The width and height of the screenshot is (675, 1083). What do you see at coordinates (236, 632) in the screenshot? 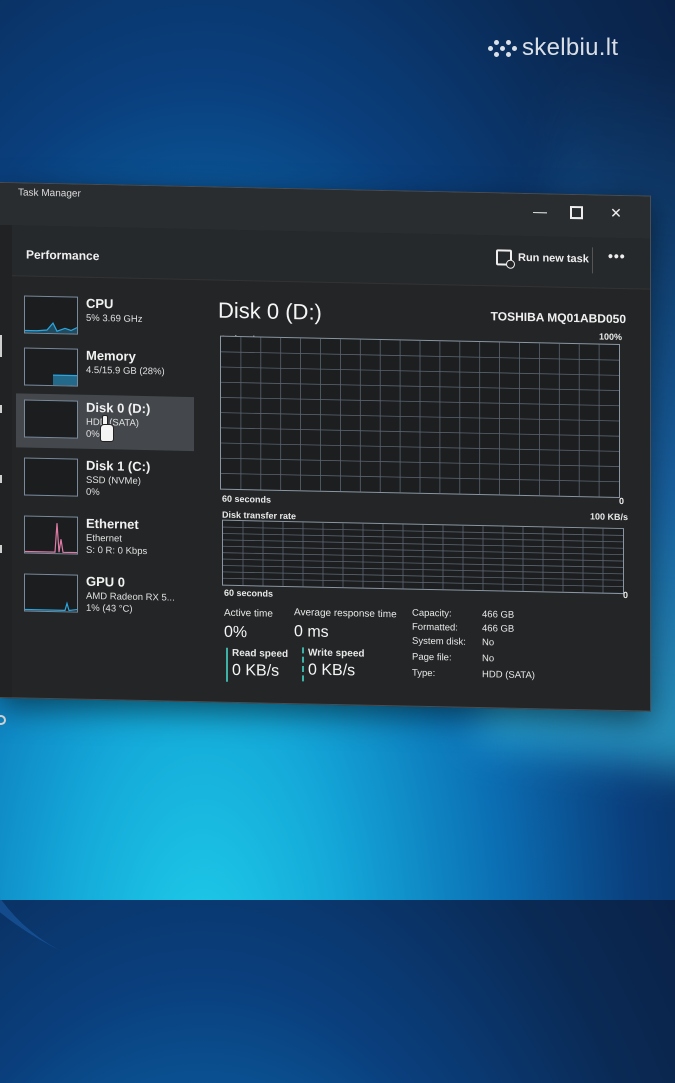
I see `active-time-value: 0%` at bounding box center [236, 632].